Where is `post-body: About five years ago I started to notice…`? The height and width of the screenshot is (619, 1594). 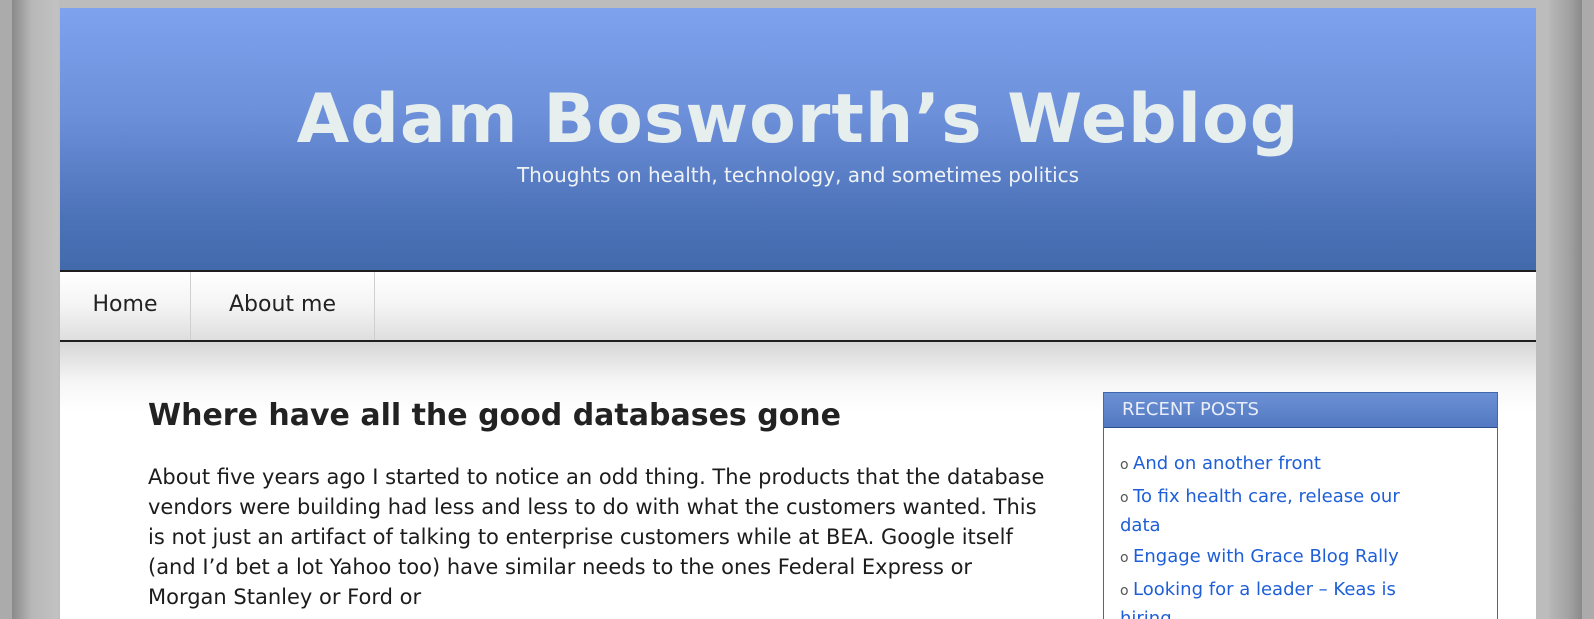
post-body: About five years ago I started to notice… is located at coordinates (596, 537).